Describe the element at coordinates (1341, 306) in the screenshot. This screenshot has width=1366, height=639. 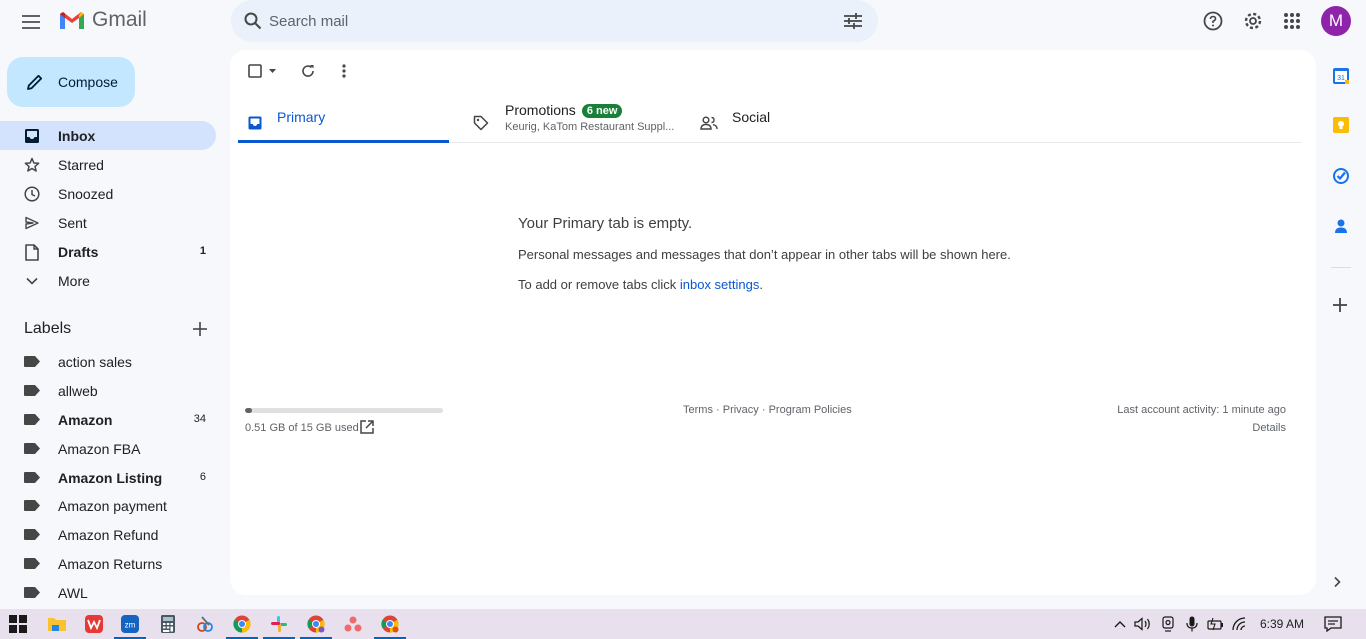
I see `get-addons-icon` at that location.